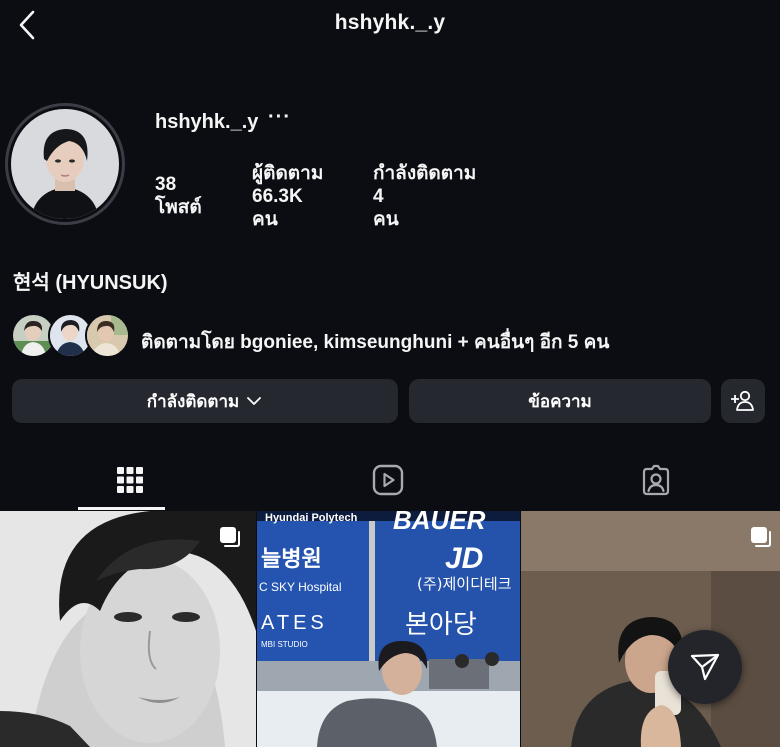 This screenshot has height=747, width=780. I want to click on top-bar: hshyhk._.y, so click(390, 25).